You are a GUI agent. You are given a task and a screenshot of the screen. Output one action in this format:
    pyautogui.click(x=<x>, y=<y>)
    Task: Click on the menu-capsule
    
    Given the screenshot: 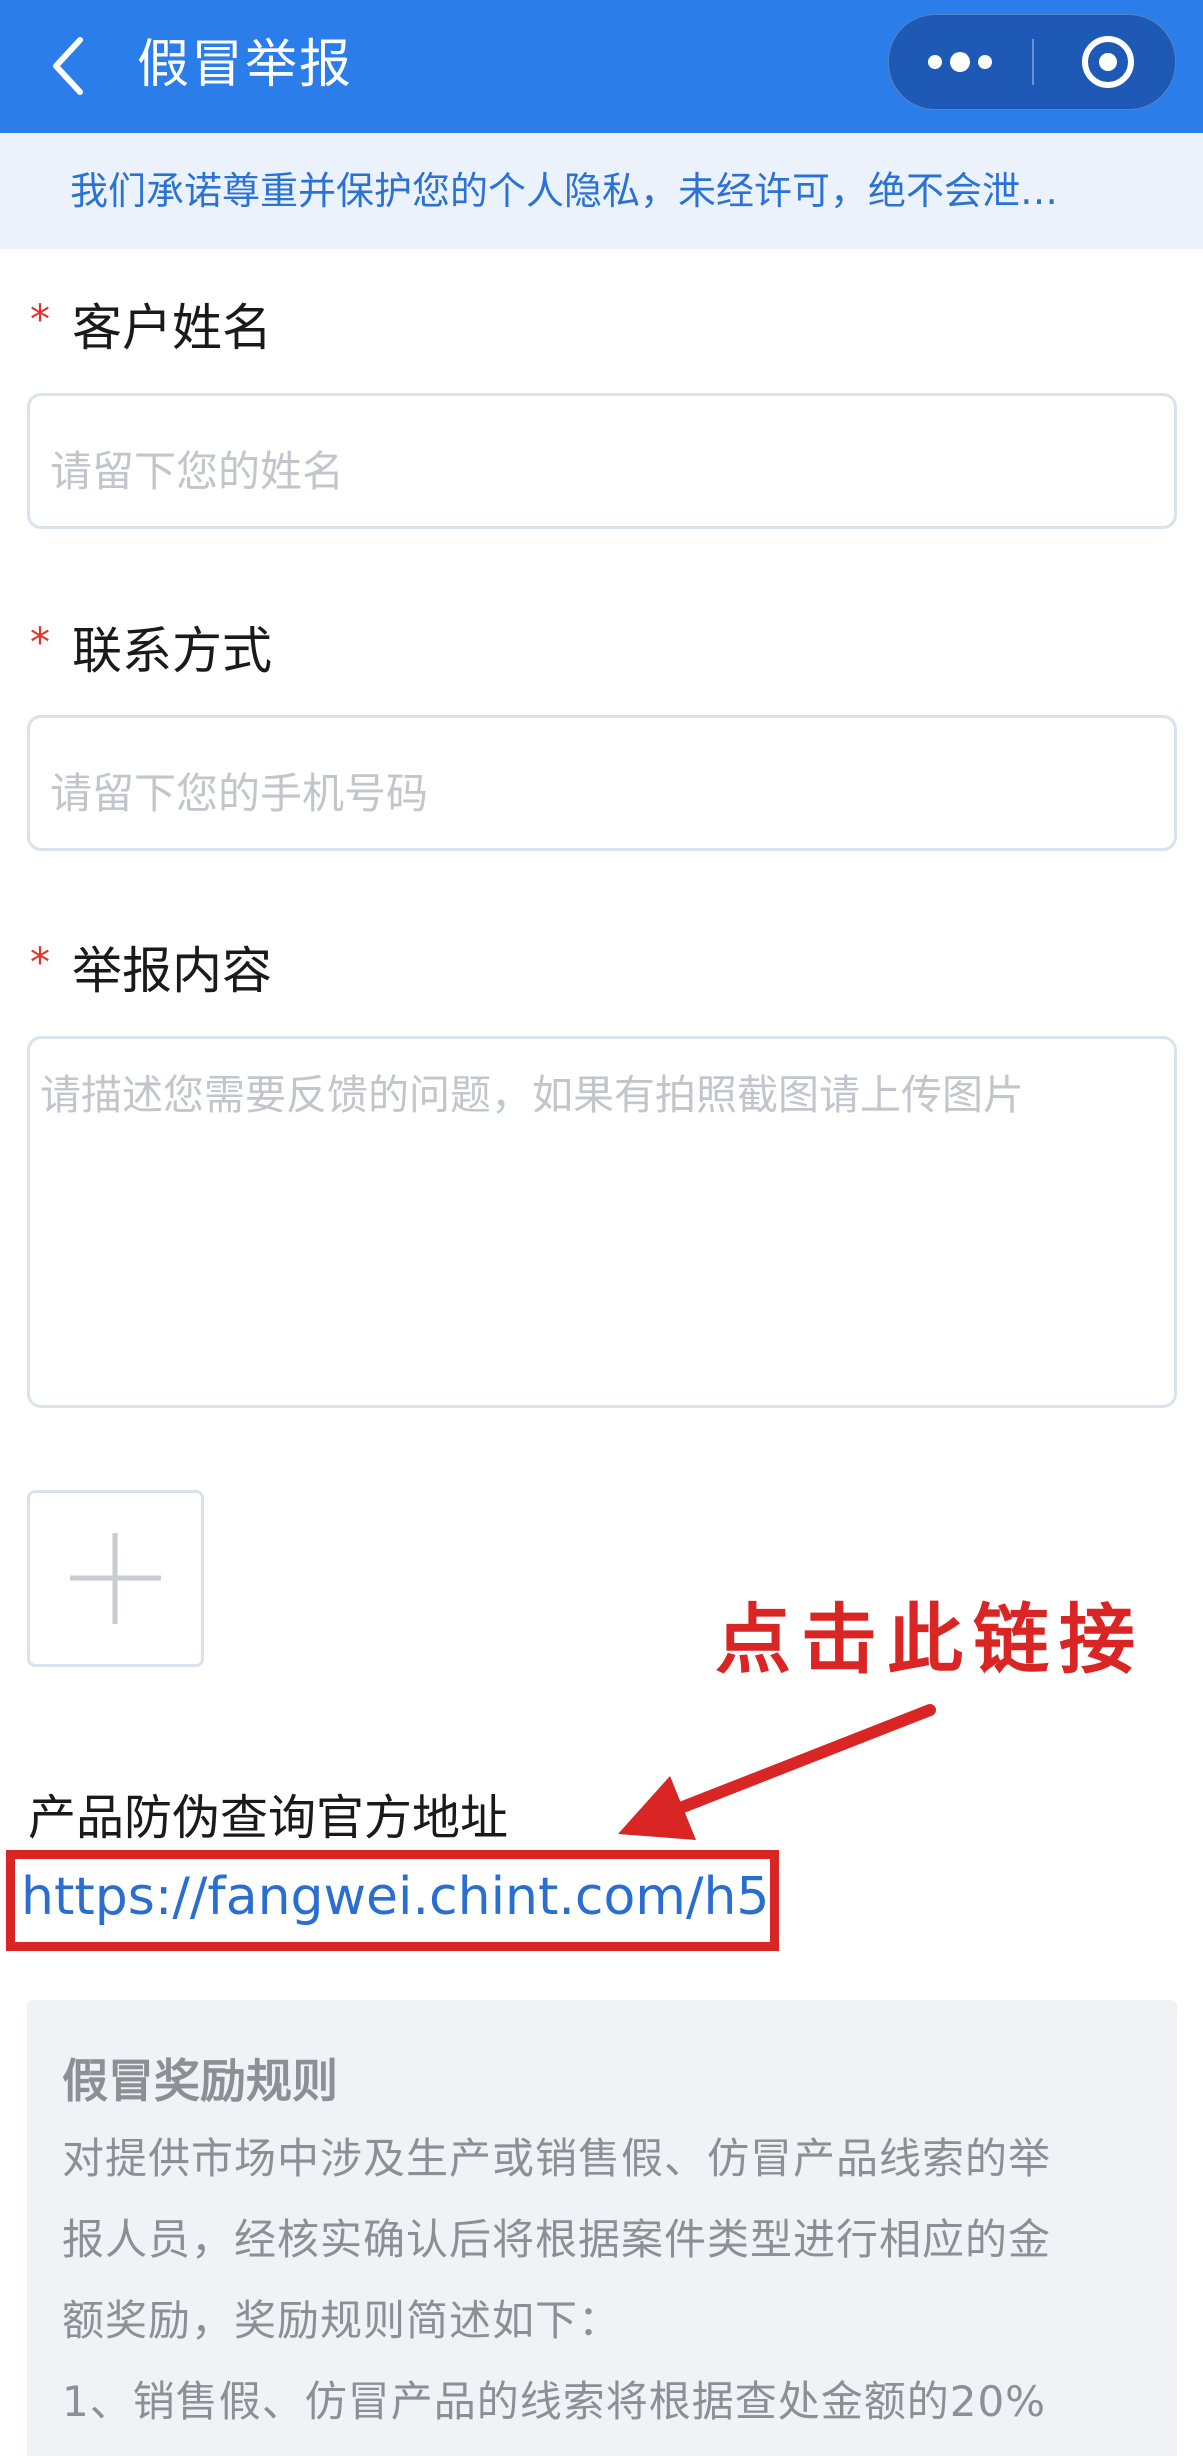 What is the action you would take?
    pyautogui.click(x=1032, y=62)
    